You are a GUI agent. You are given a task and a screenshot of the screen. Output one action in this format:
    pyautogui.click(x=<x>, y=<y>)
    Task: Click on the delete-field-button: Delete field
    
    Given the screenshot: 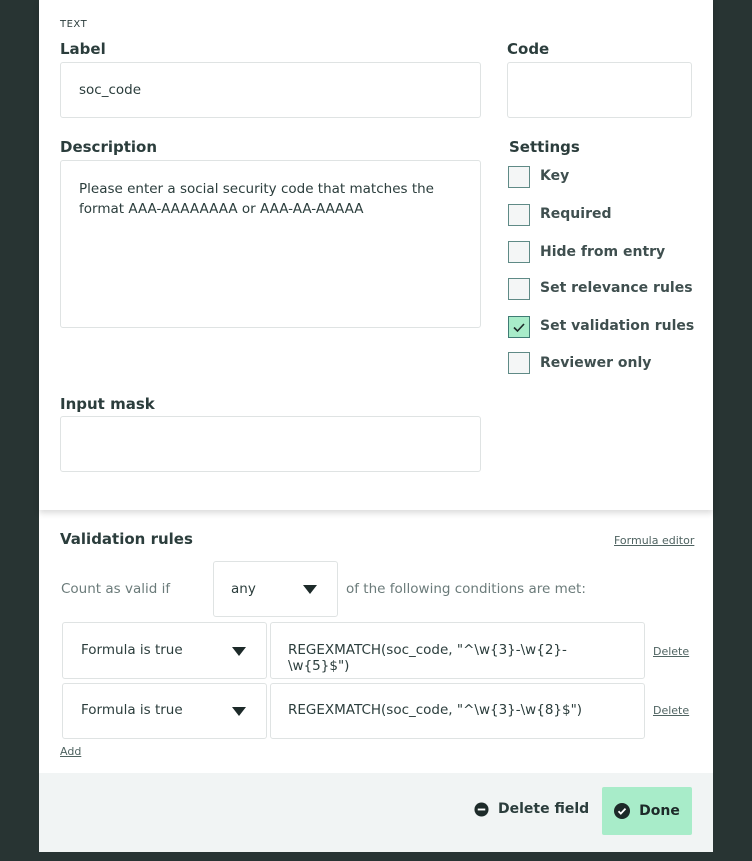 What is the action you would take?
    pyautogui.click(x=531, y=809)
    